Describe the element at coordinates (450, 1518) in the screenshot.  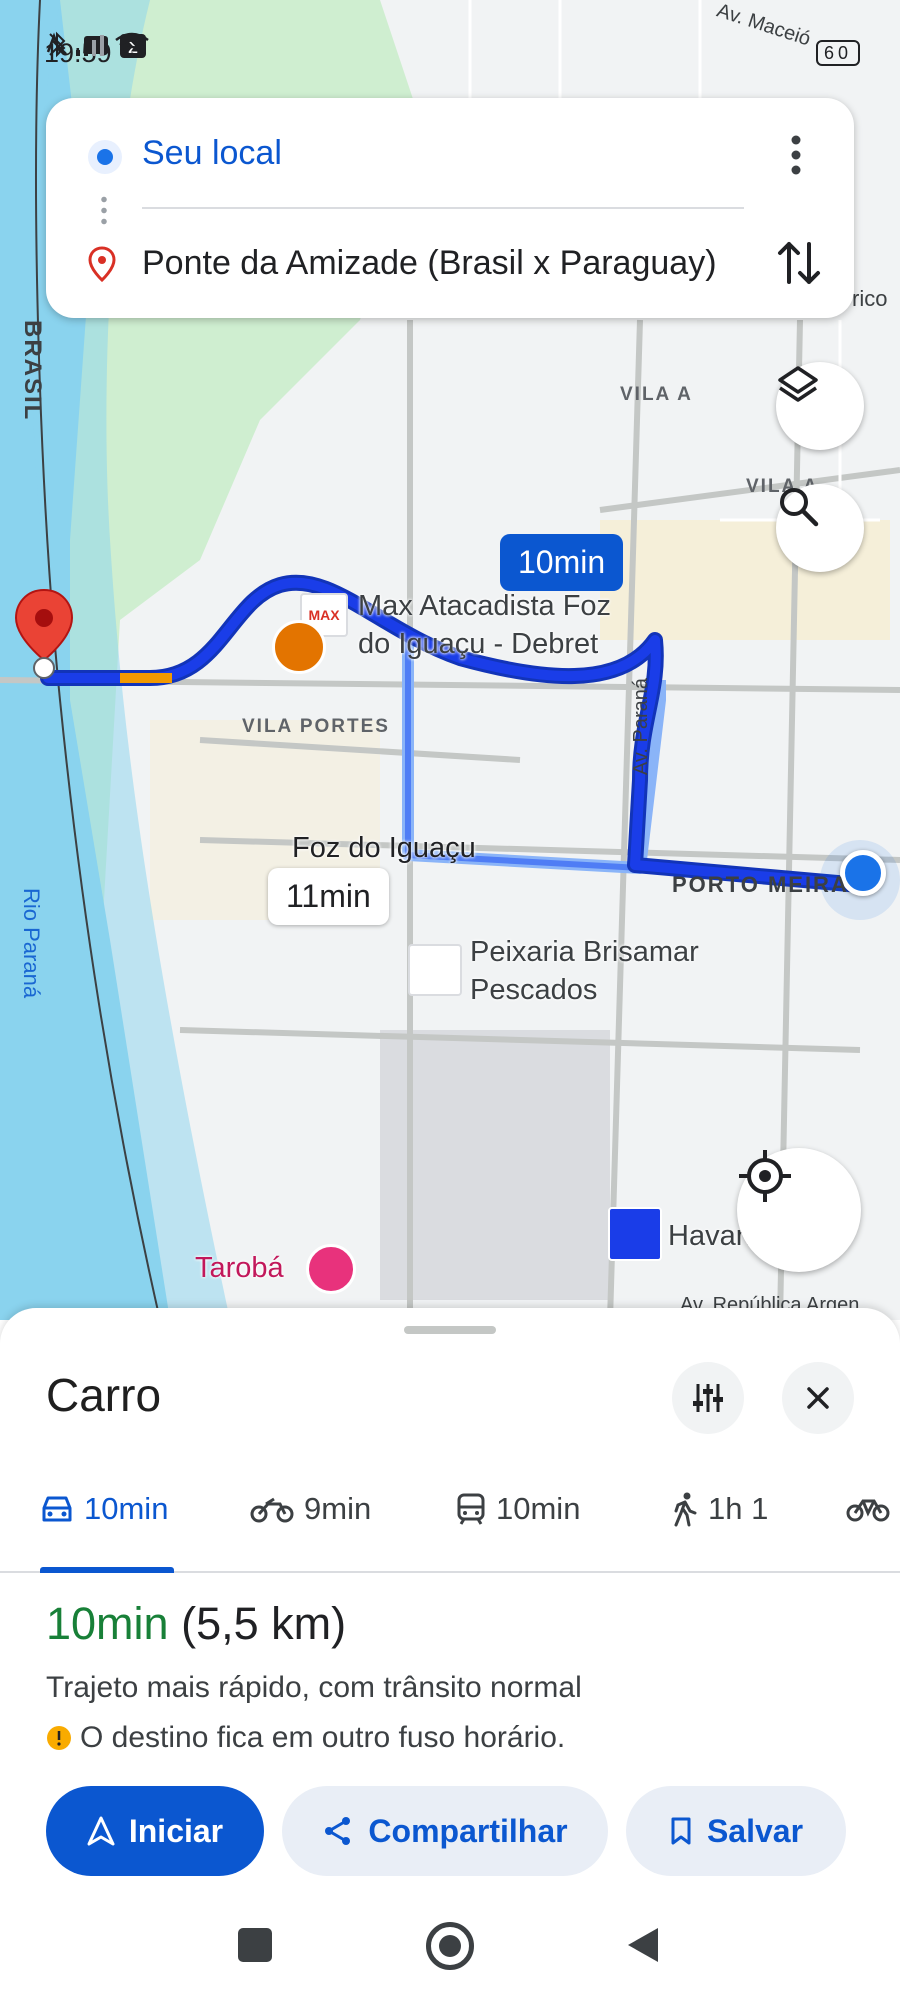
I see `travel-mode-tabs: 10min 9min 10min 1h 1` at that location.